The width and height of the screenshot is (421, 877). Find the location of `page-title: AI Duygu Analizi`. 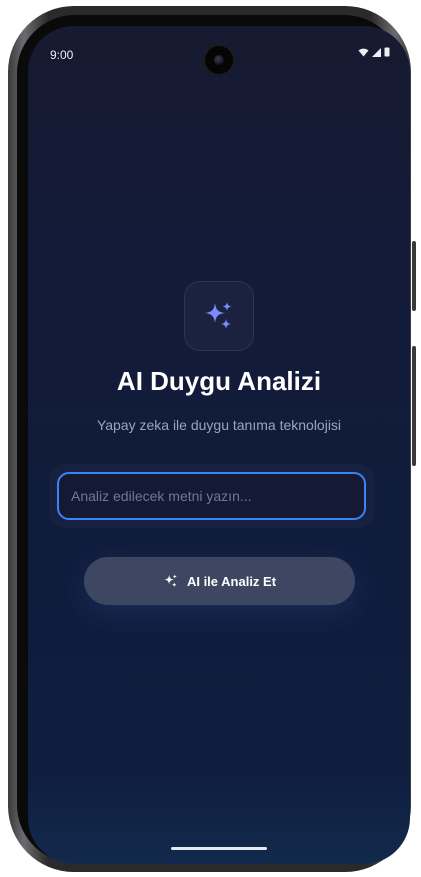

page-title: AI Duygu Analizi is located at coordinates (219, 381).